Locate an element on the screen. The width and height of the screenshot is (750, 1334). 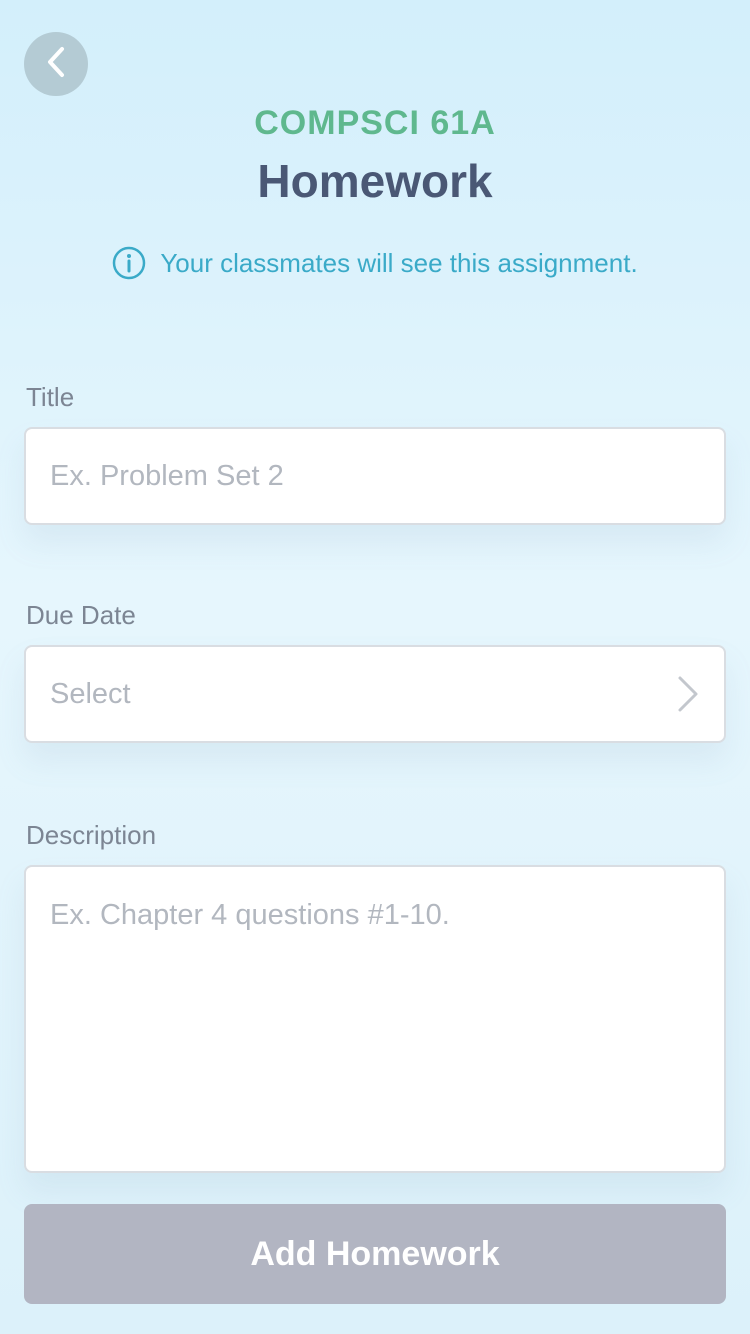
info-icon is located at coordinates (129, 263).